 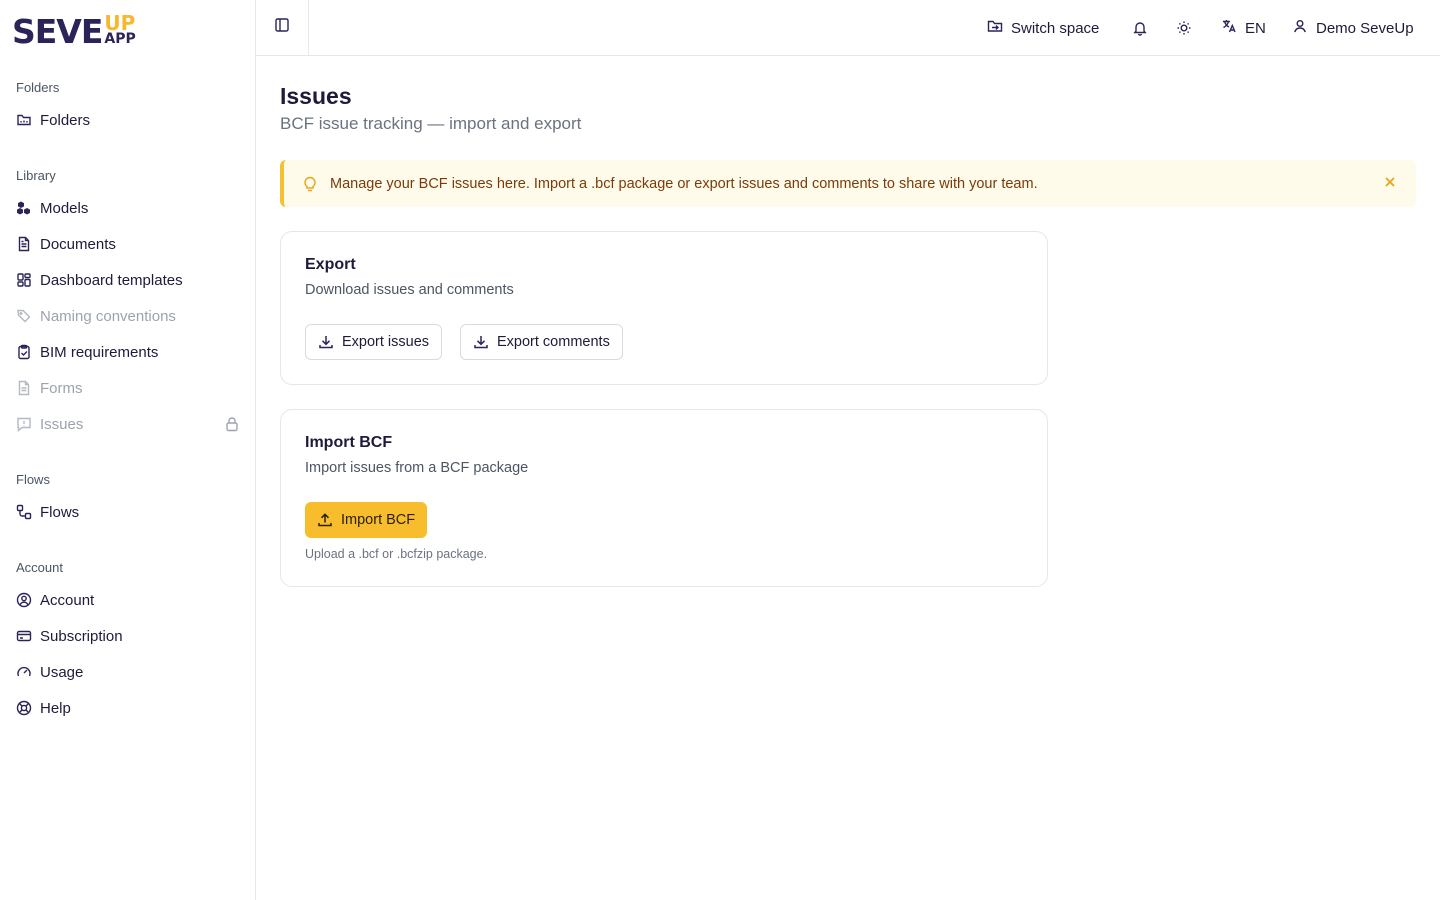 What do you see at coordinates (386, 342) in the screenshot?
I see `export-issues-label: Export issues` at bounding box center [386, 342].